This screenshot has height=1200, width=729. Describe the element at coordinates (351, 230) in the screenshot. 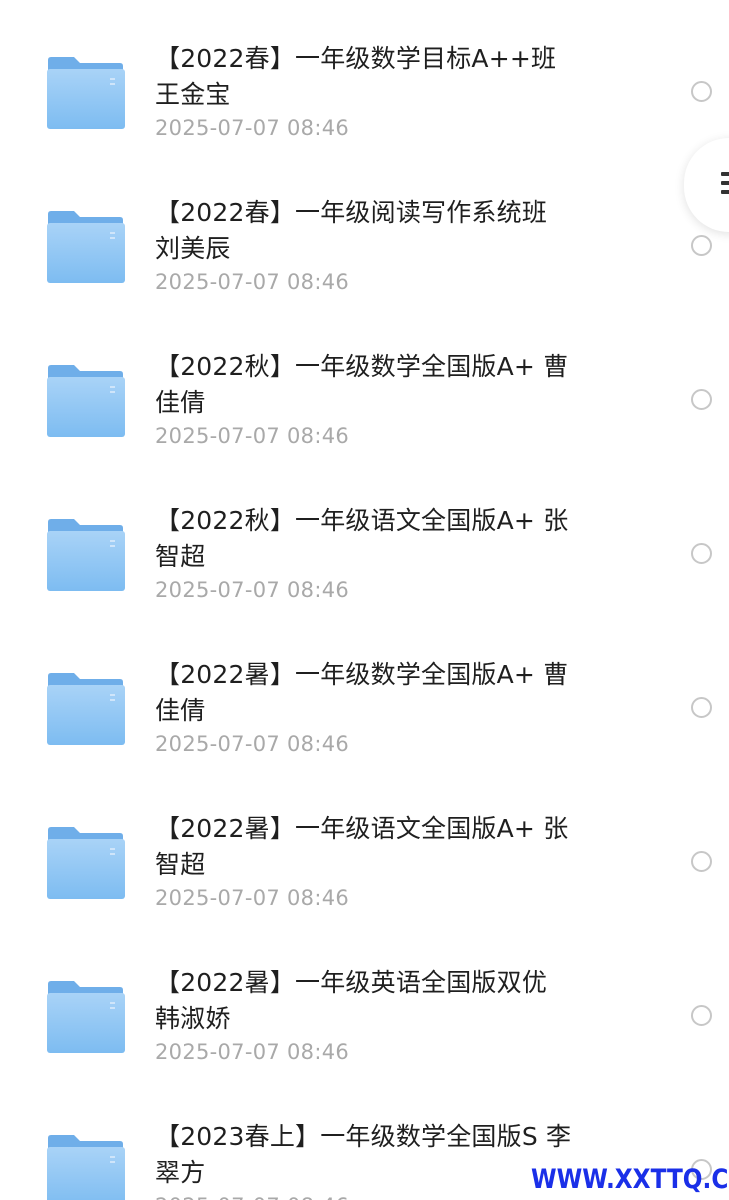

I see `file-name: 【2022春】一年级阅读写作系统班 刘美辰` at that location.